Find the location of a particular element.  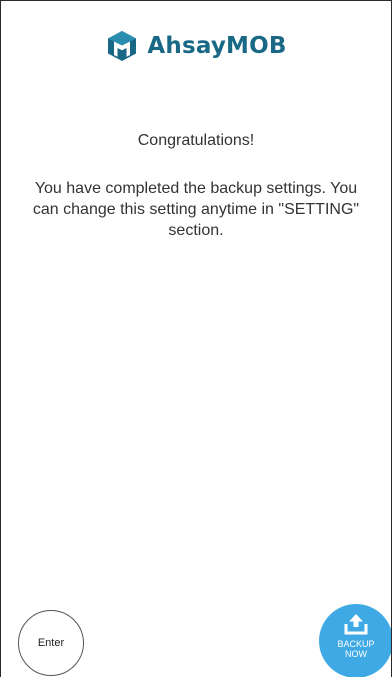

backup-now-label: BACKUP NOW is located at coordinates (355, 649).